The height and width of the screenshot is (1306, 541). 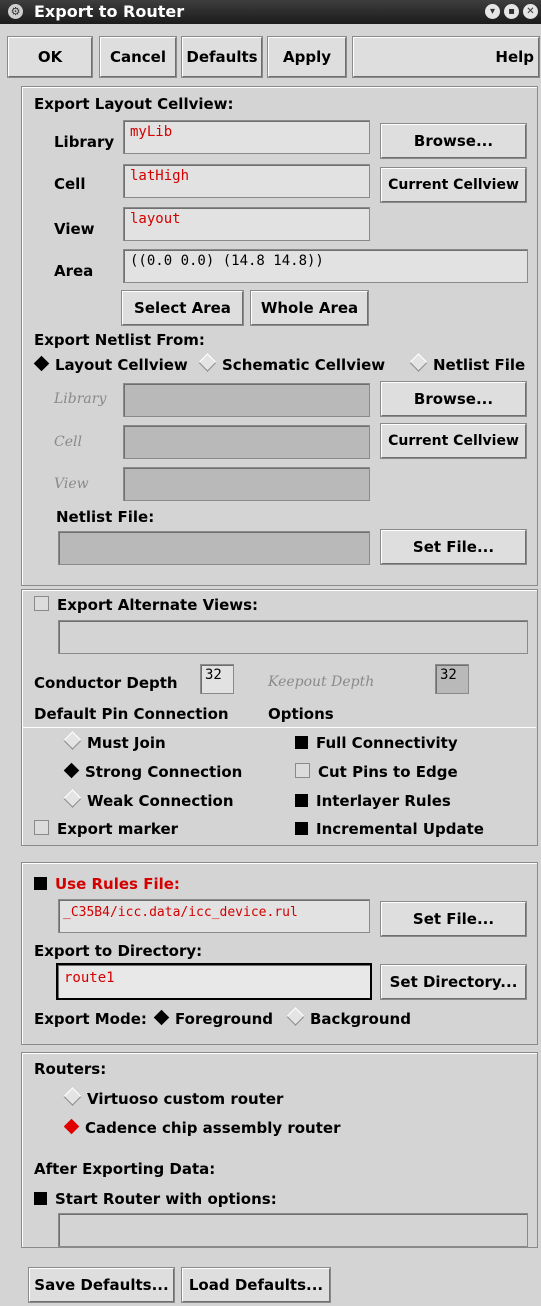 I want to click on netlist-library-label: Library, so click(x=80, y=399).